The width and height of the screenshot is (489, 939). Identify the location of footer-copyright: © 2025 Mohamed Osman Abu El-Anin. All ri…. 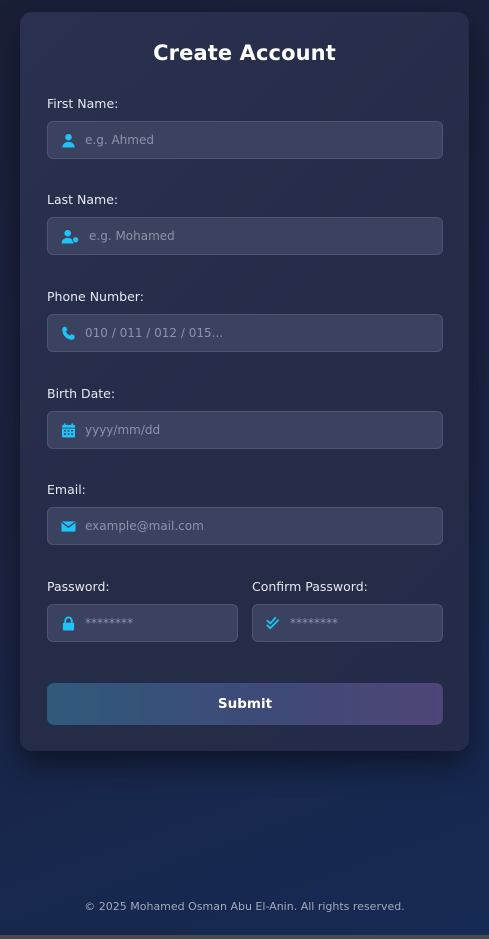
(244, 906).